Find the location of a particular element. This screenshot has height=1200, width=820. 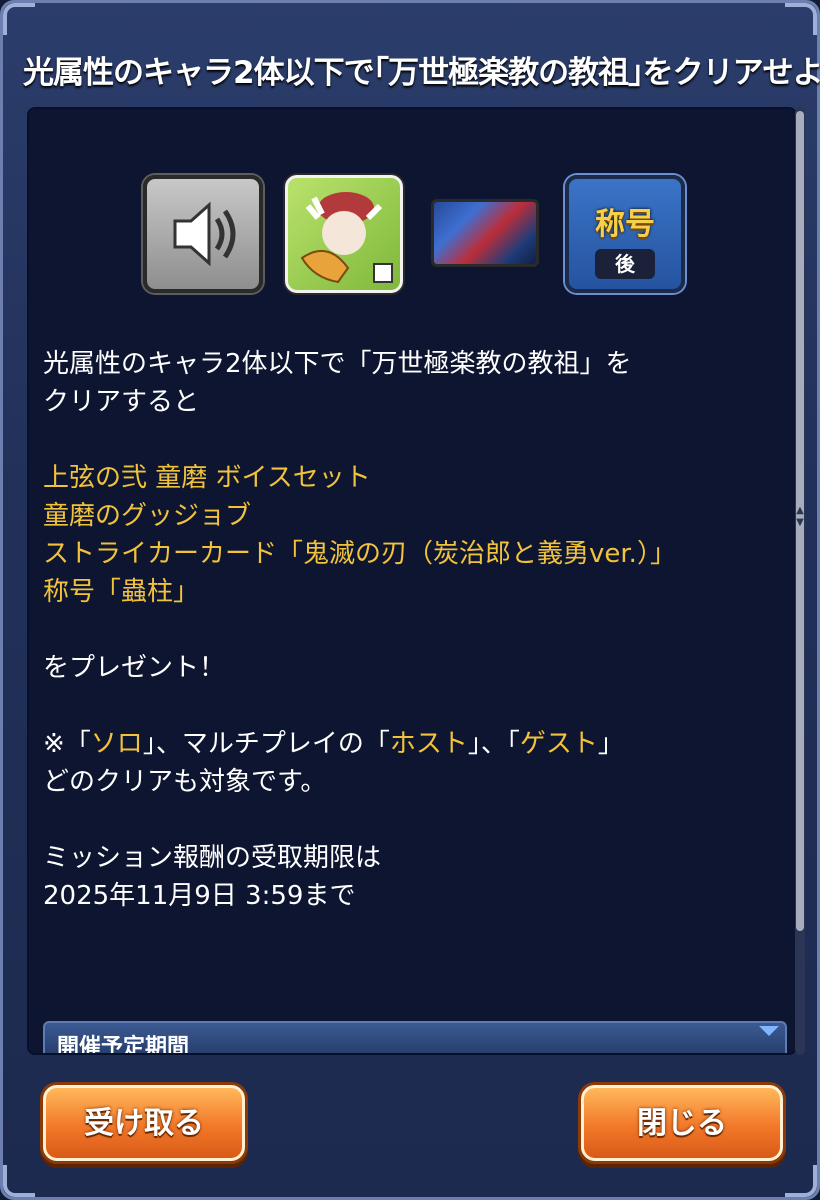

speaker-icon is located at coordinates (204, 234).